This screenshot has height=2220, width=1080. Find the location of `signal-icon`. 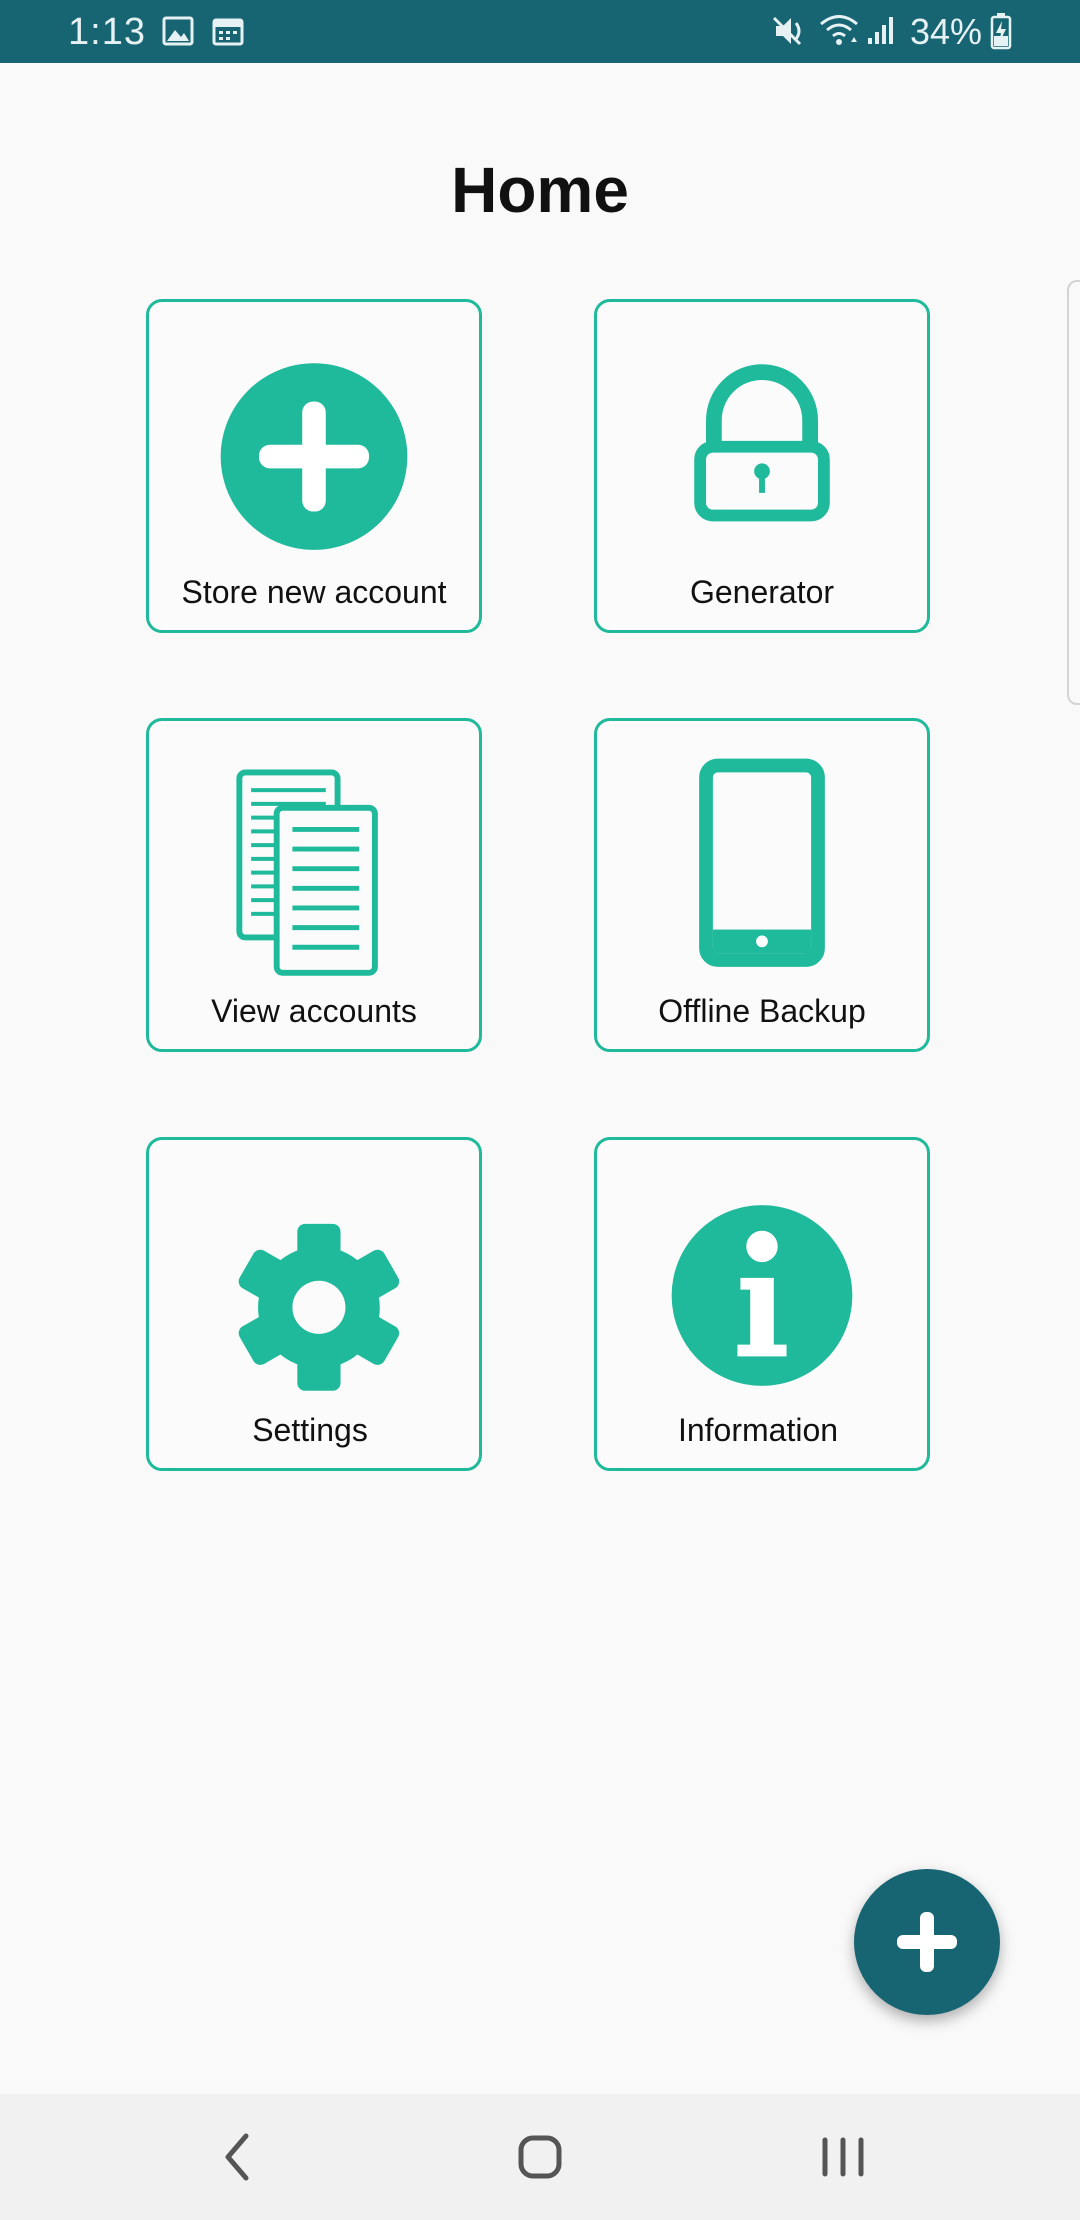

signal-icon is located at coordinates (880, 30).